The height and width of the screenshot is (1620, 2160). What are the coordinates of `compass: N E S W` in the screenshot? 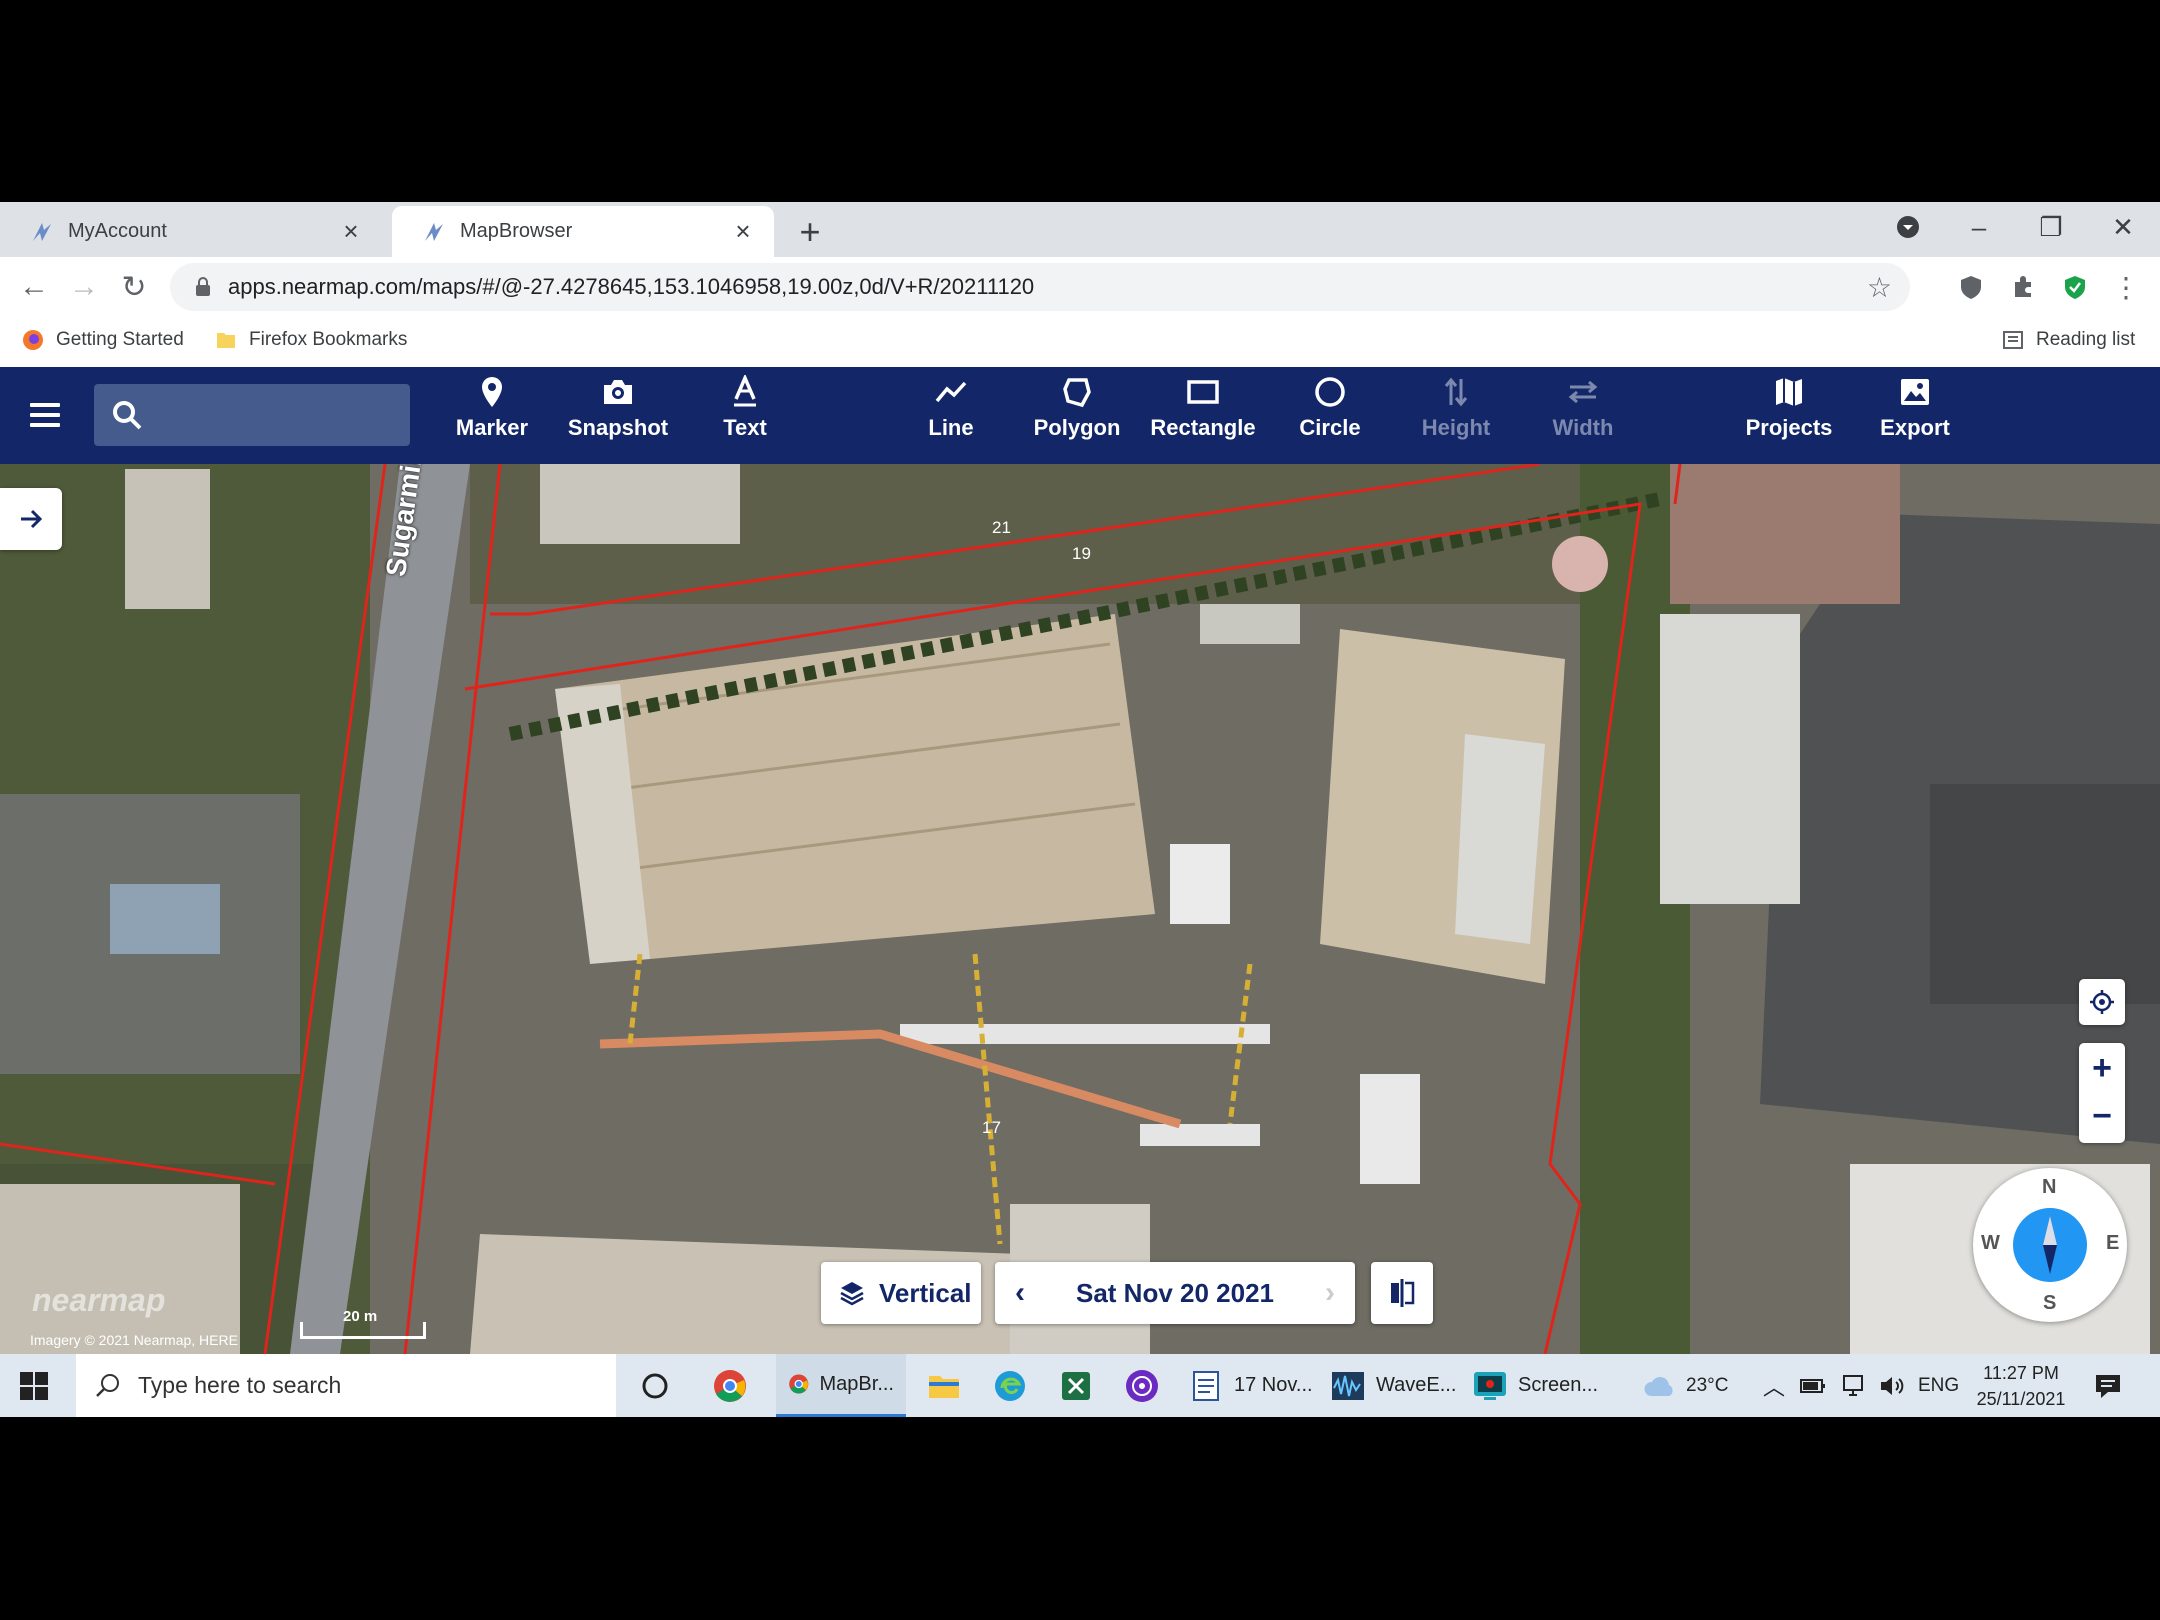 It's located at (2050, 1245).